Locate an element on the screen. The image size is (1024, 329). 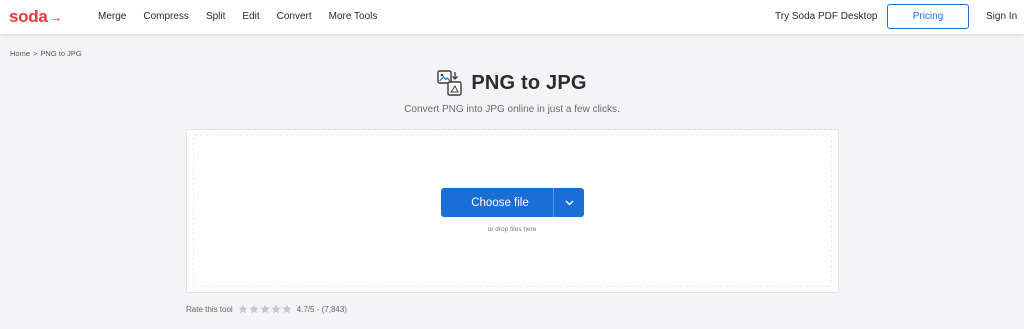
nav-item-compress: Compress is located at coordinates (166, 16).